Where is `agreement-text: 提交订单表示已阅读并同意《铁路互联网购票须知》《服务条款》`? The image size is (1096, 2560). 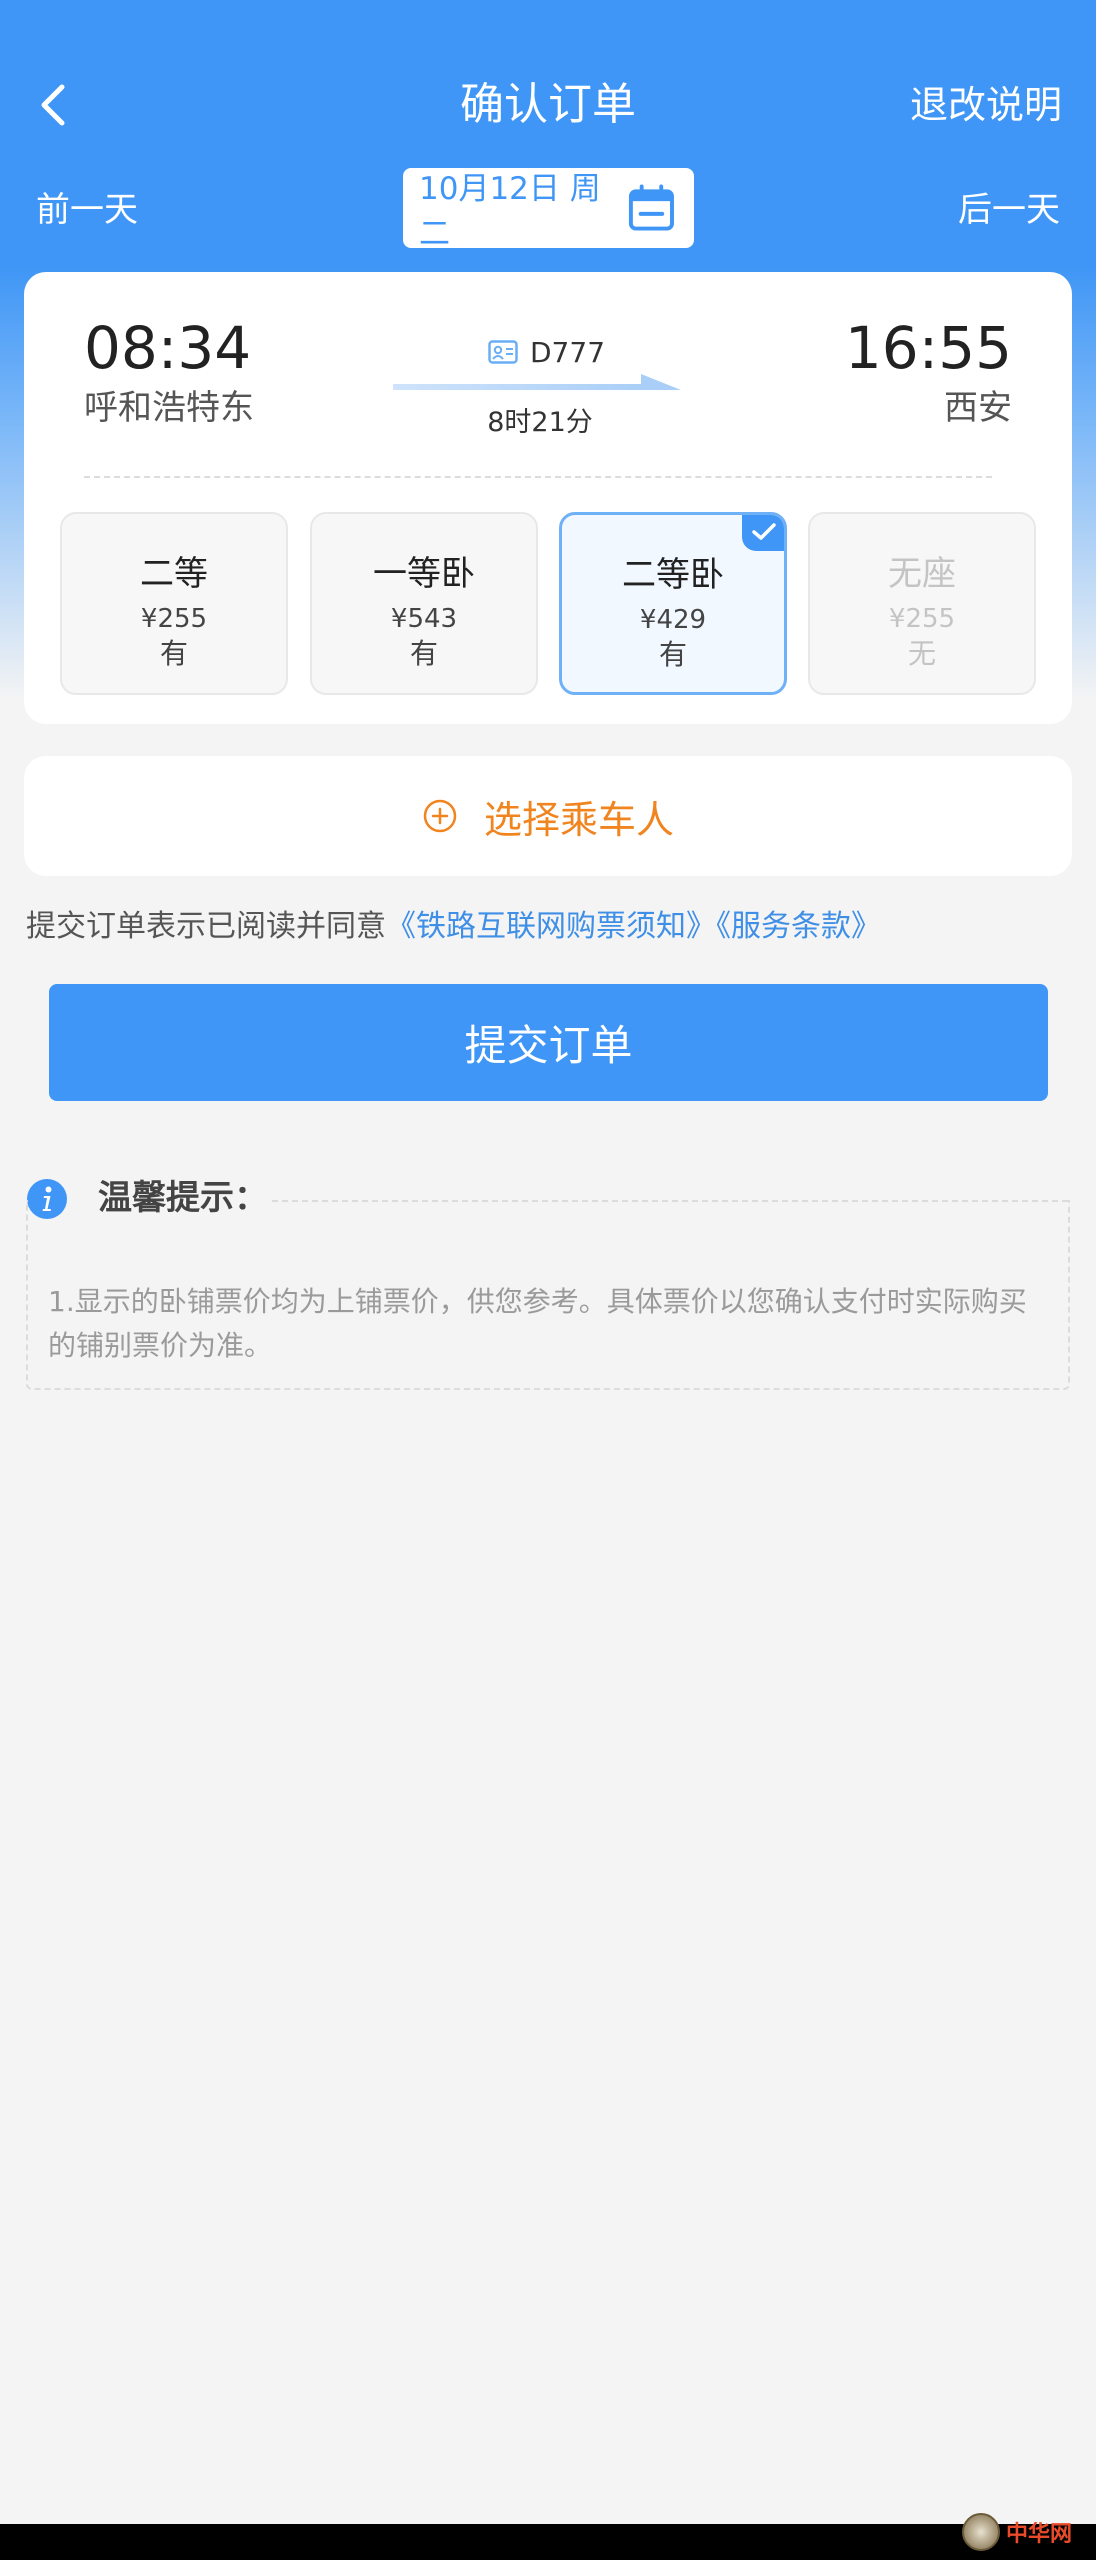 agreement-text: 提交订单表示已阅读并同意《铁路互联网购票须知》《服务条款》 is located at coordinates (453, 927).